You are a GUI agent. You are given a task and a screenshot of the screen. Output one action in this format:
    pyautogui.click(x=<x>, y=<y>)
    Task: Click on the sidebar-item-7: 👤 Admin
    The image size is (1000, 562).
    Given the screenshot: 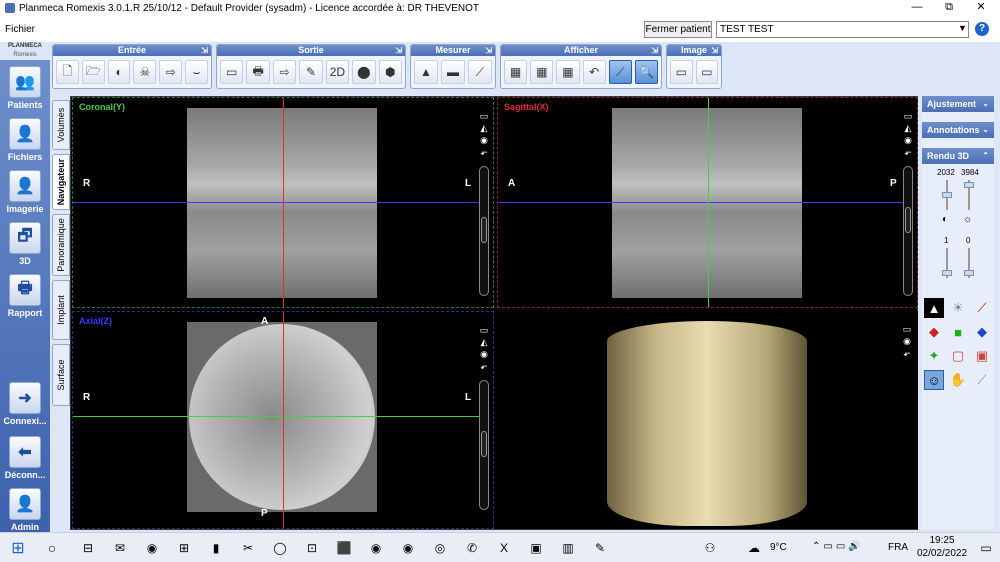 What is the action you would take?
    pyautogui.click(x=25, y=510)
    